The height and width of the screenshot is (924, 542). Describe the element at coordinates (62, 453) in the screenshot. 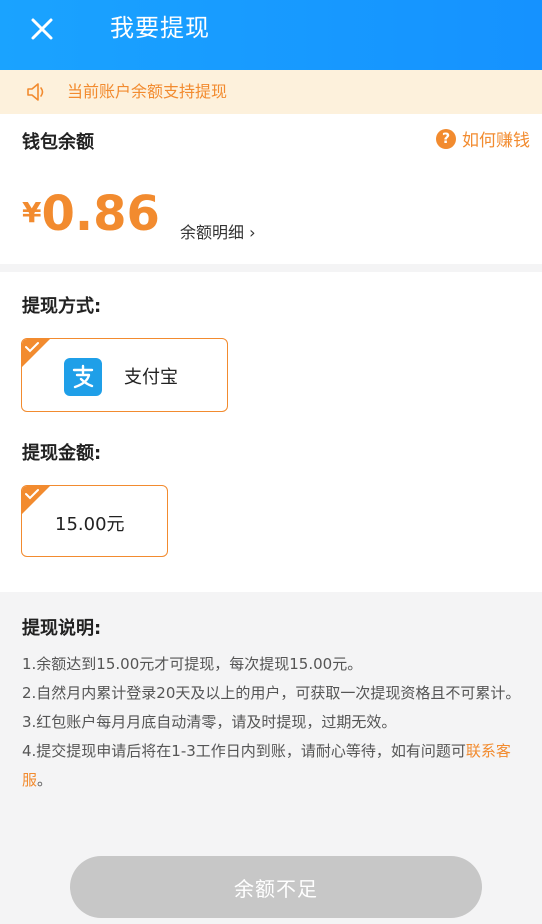

I see `withdraw-amount-title: 提现金额:` at that location.